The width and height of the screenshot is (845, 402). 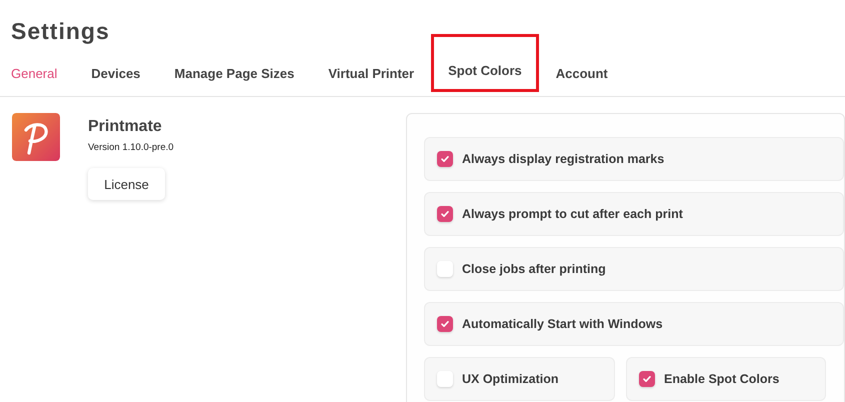 I want to click on app-logo, so click(x=36, y=137).